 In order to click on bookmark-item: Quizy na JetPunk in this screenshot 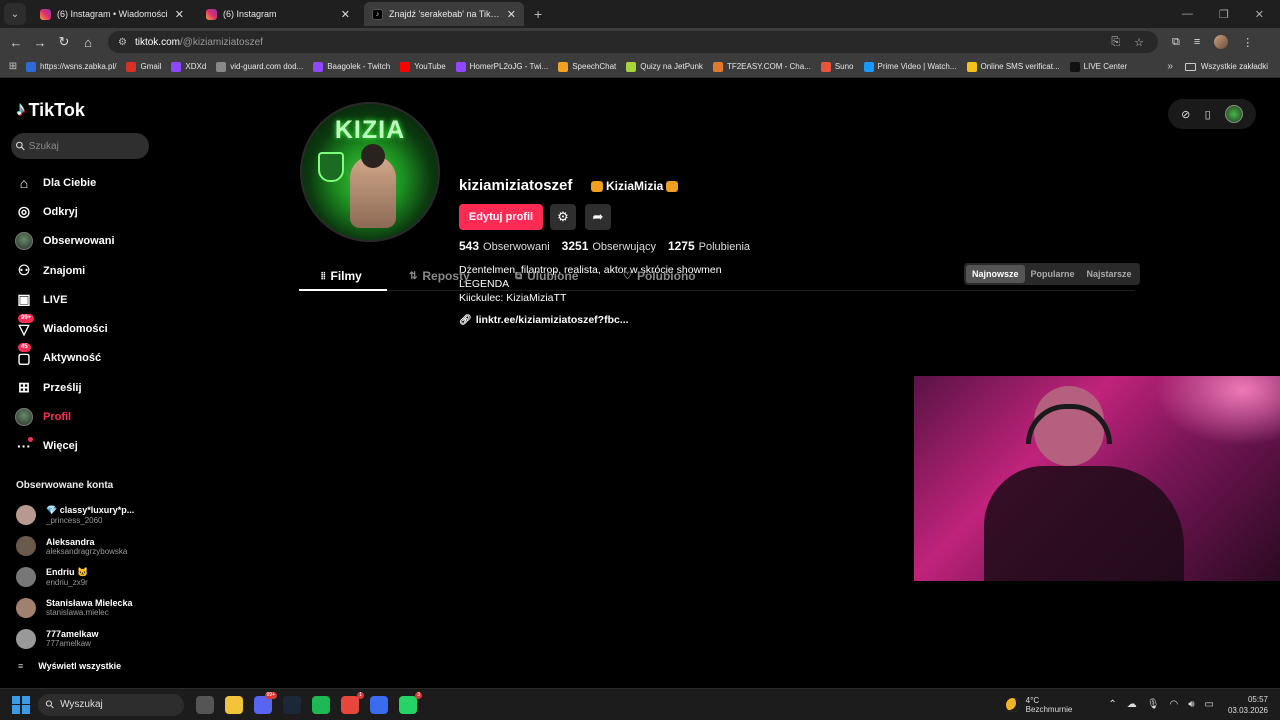, I will do `click(664, 66)`.